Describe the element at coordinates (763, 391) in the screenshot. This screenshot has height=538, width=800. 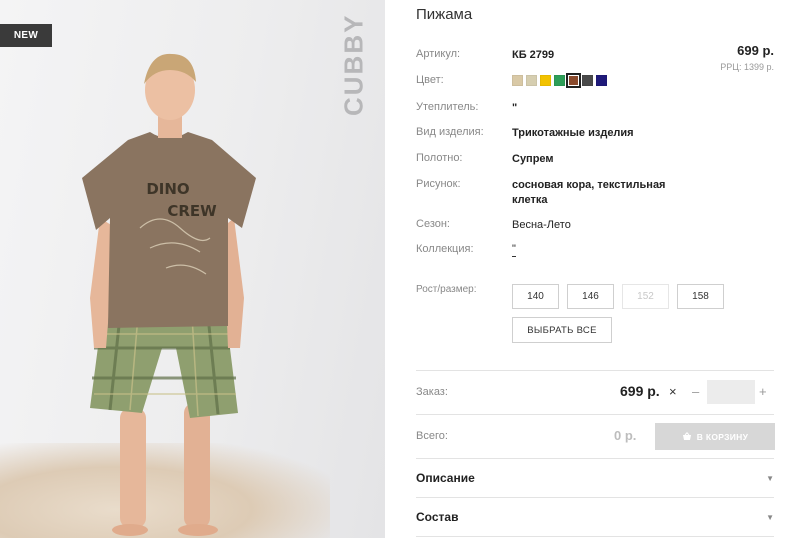
I see `increase-quantity-button: +` at that location.